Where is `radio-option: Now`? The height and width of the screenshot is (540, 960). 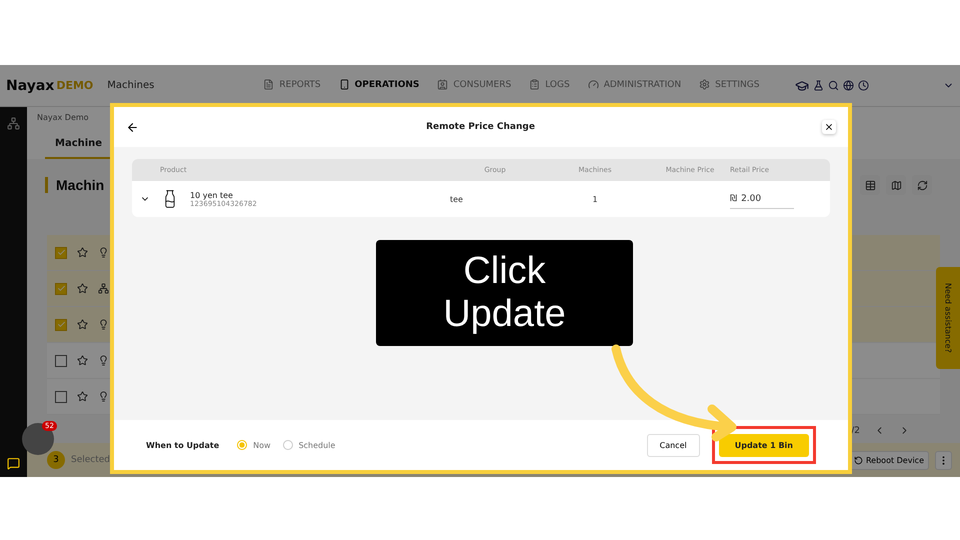 radio-option: Now is located at coordinates (254, 445).